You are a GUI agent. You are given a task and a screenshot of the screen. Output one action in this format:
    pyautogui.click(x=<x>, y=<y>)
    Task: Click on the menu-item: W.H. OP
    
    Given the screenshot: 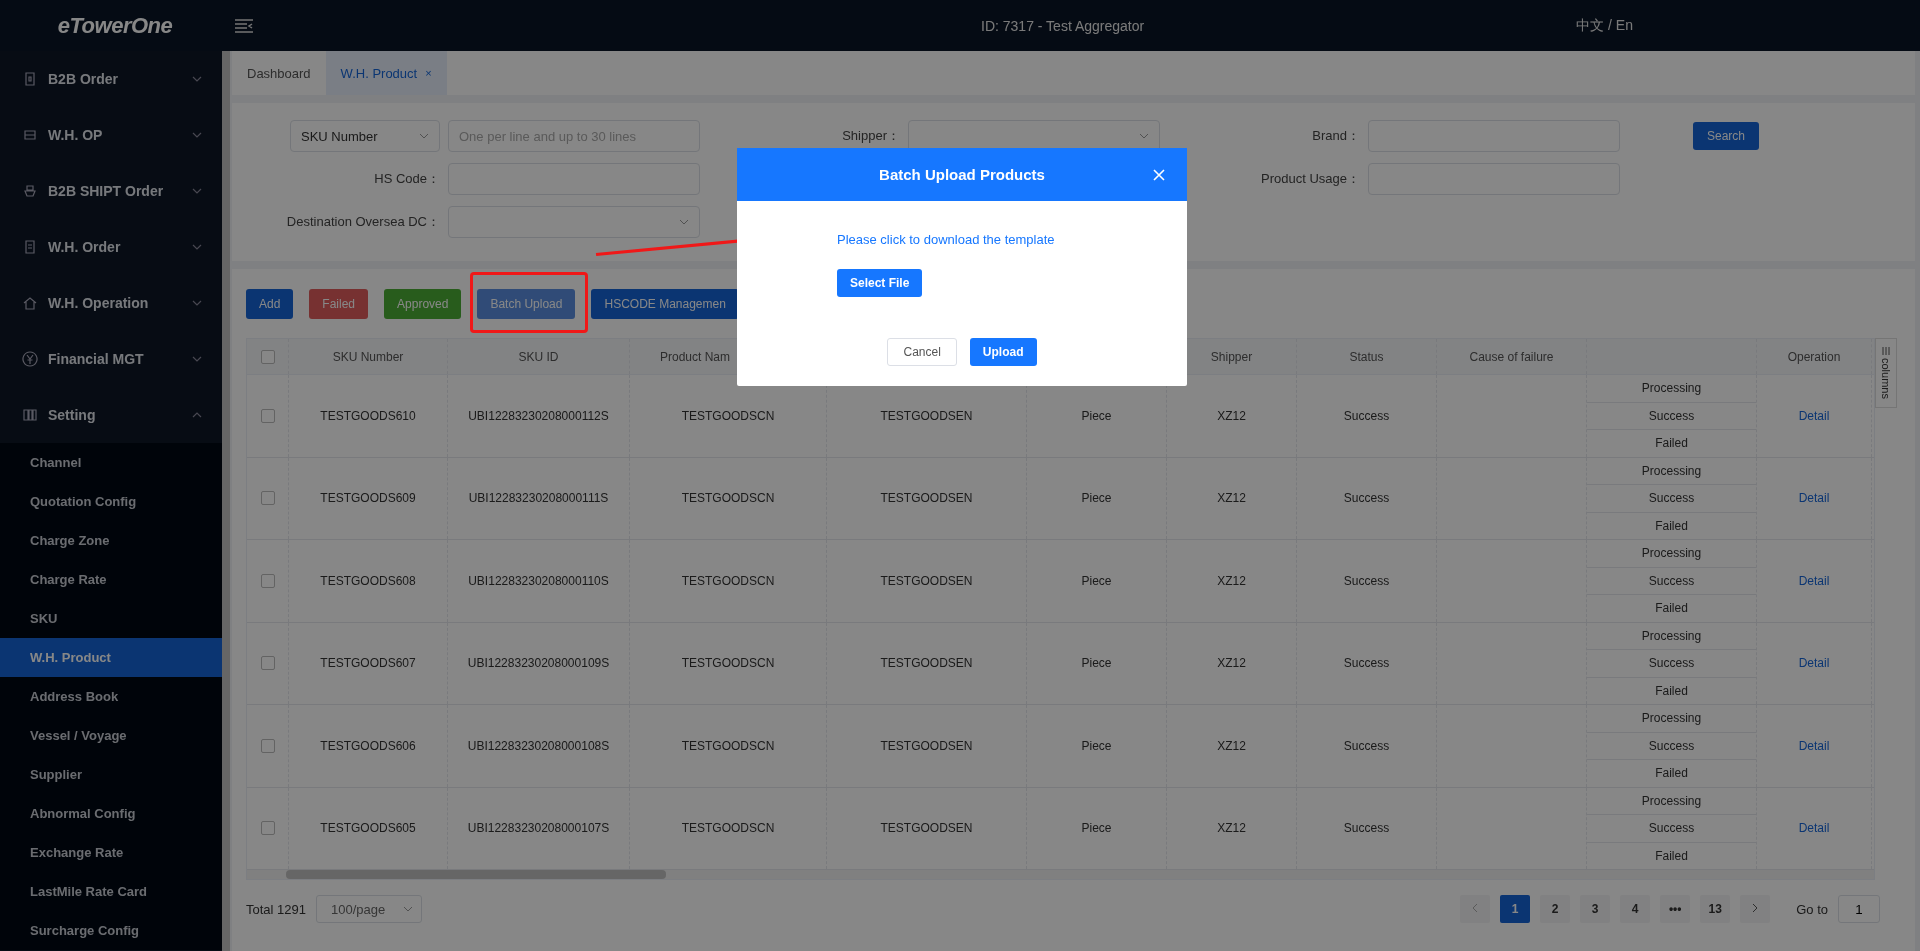 What is the action you would take?
    pyautogui.click(x=111, y=135)
    